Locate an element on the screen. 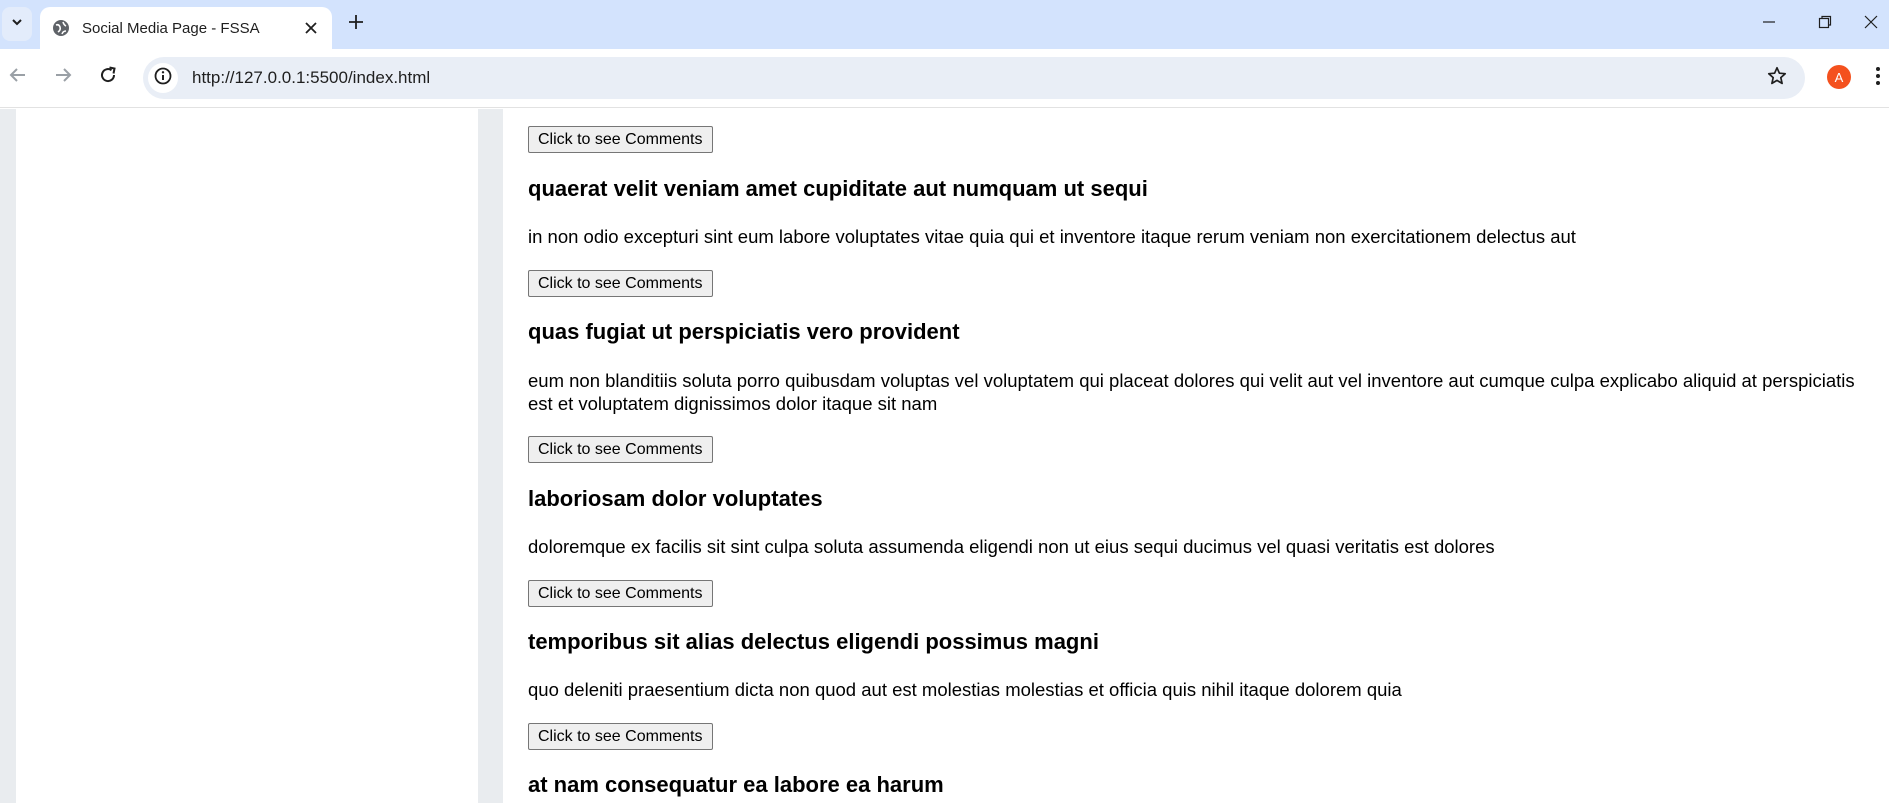  close-window-button is located at coordinates (1871, 24).